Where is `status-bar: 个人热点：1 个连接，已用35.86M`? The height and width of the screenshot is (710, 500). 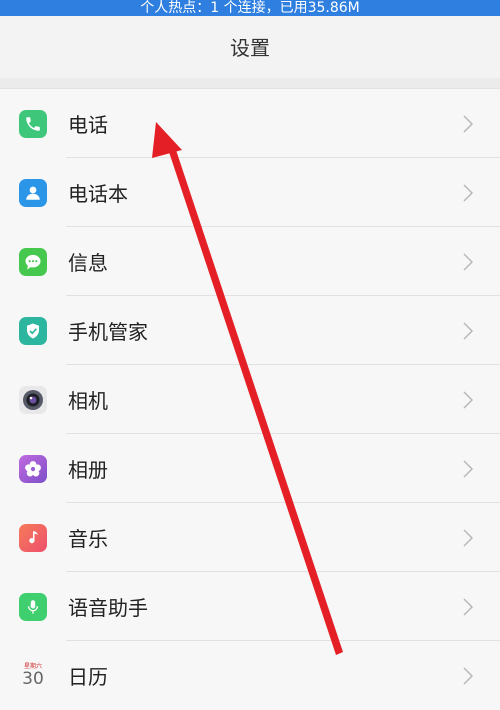
status-bar: 个人热点：1 个连接，已用35.86M is located at coordinates (250, 8).